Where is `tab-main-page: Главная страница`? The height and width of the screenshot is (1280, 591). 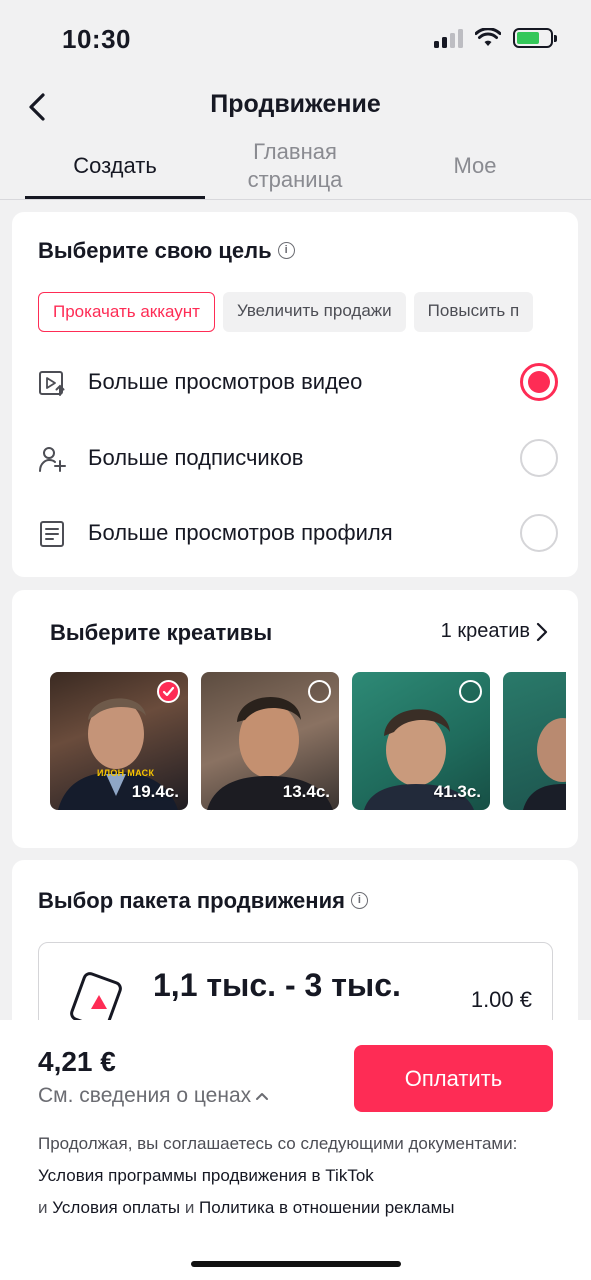 tab-main-page: Главная страница is located at coordinates (295, 166).